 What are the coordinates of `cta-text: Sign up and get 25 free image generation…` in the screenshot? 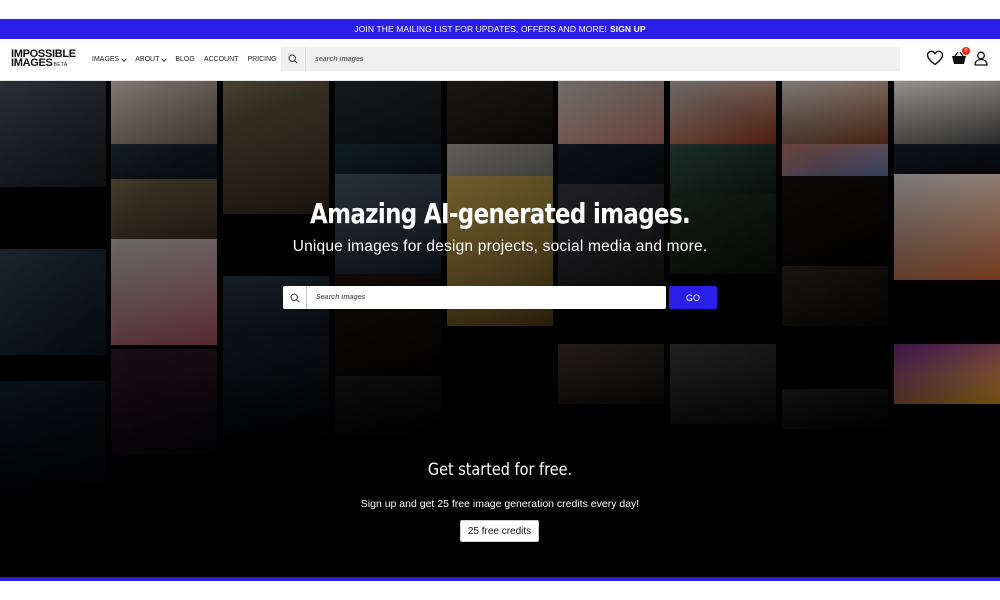 It's located at (500, 504).